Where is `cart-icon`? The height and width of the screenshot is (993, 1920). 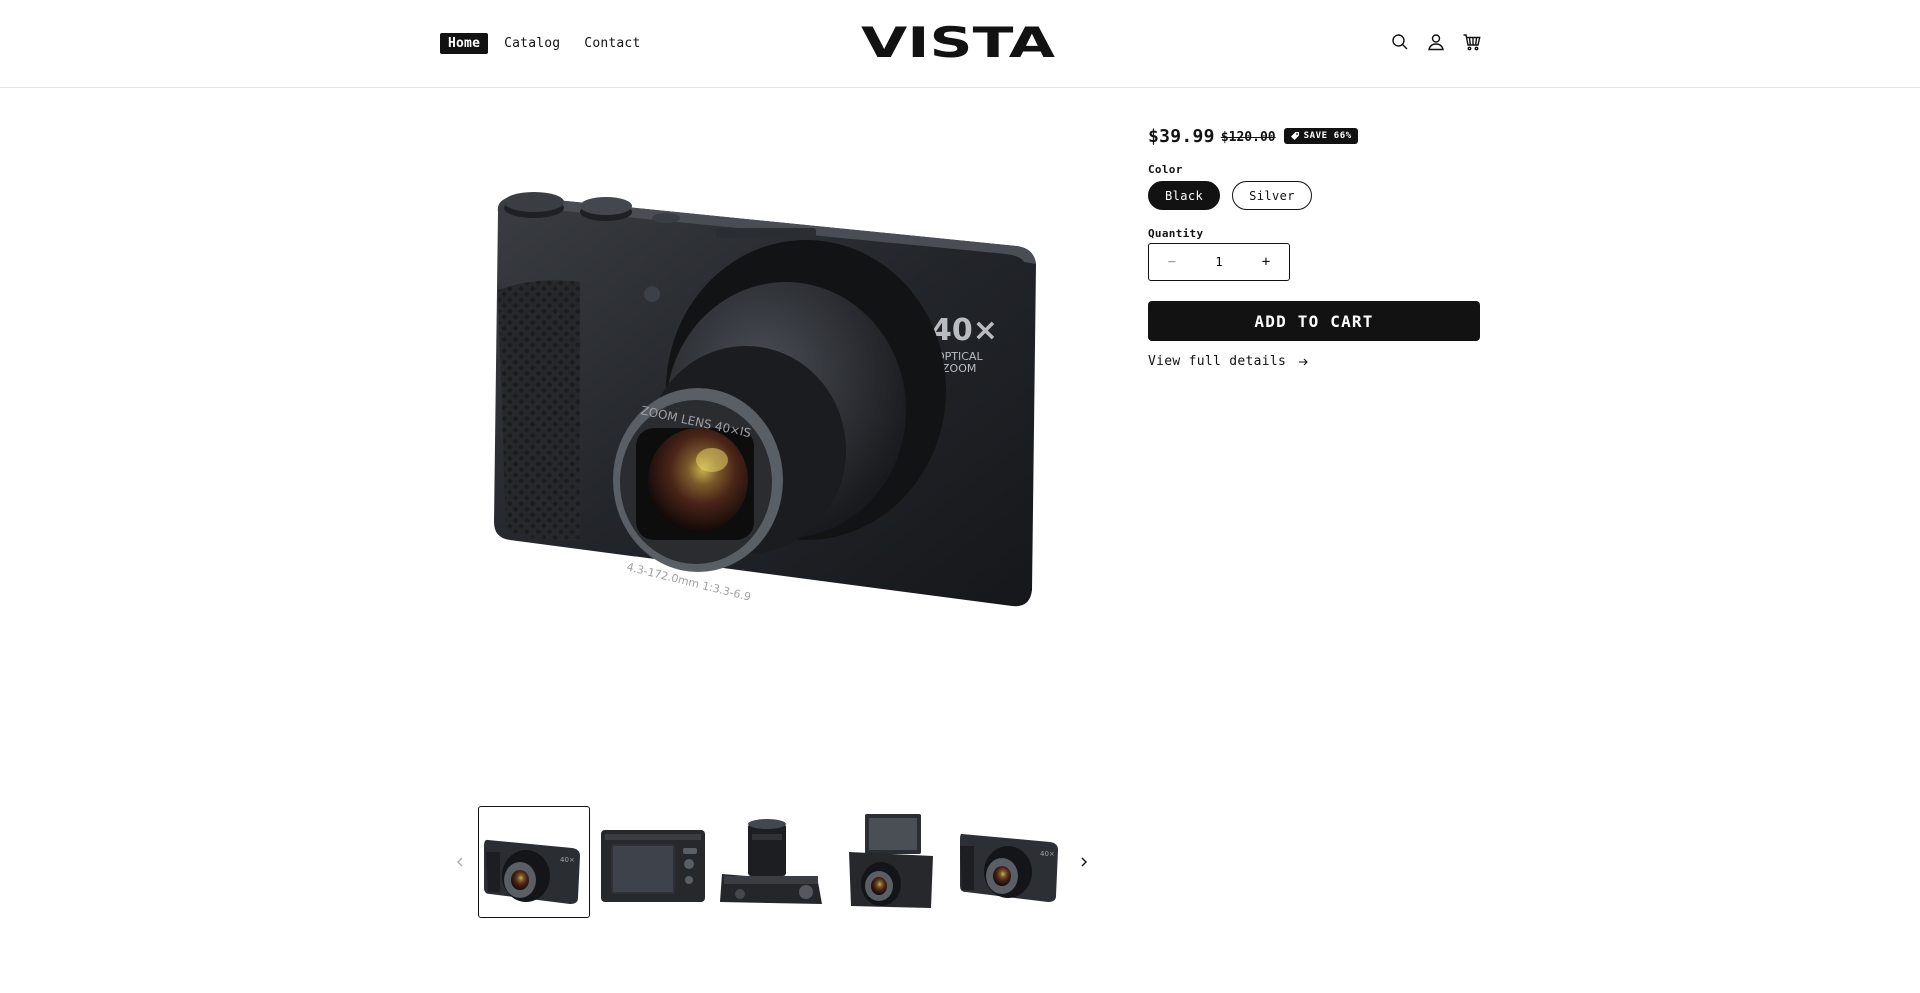
cart-icon is located at coordinates (1472, 42).